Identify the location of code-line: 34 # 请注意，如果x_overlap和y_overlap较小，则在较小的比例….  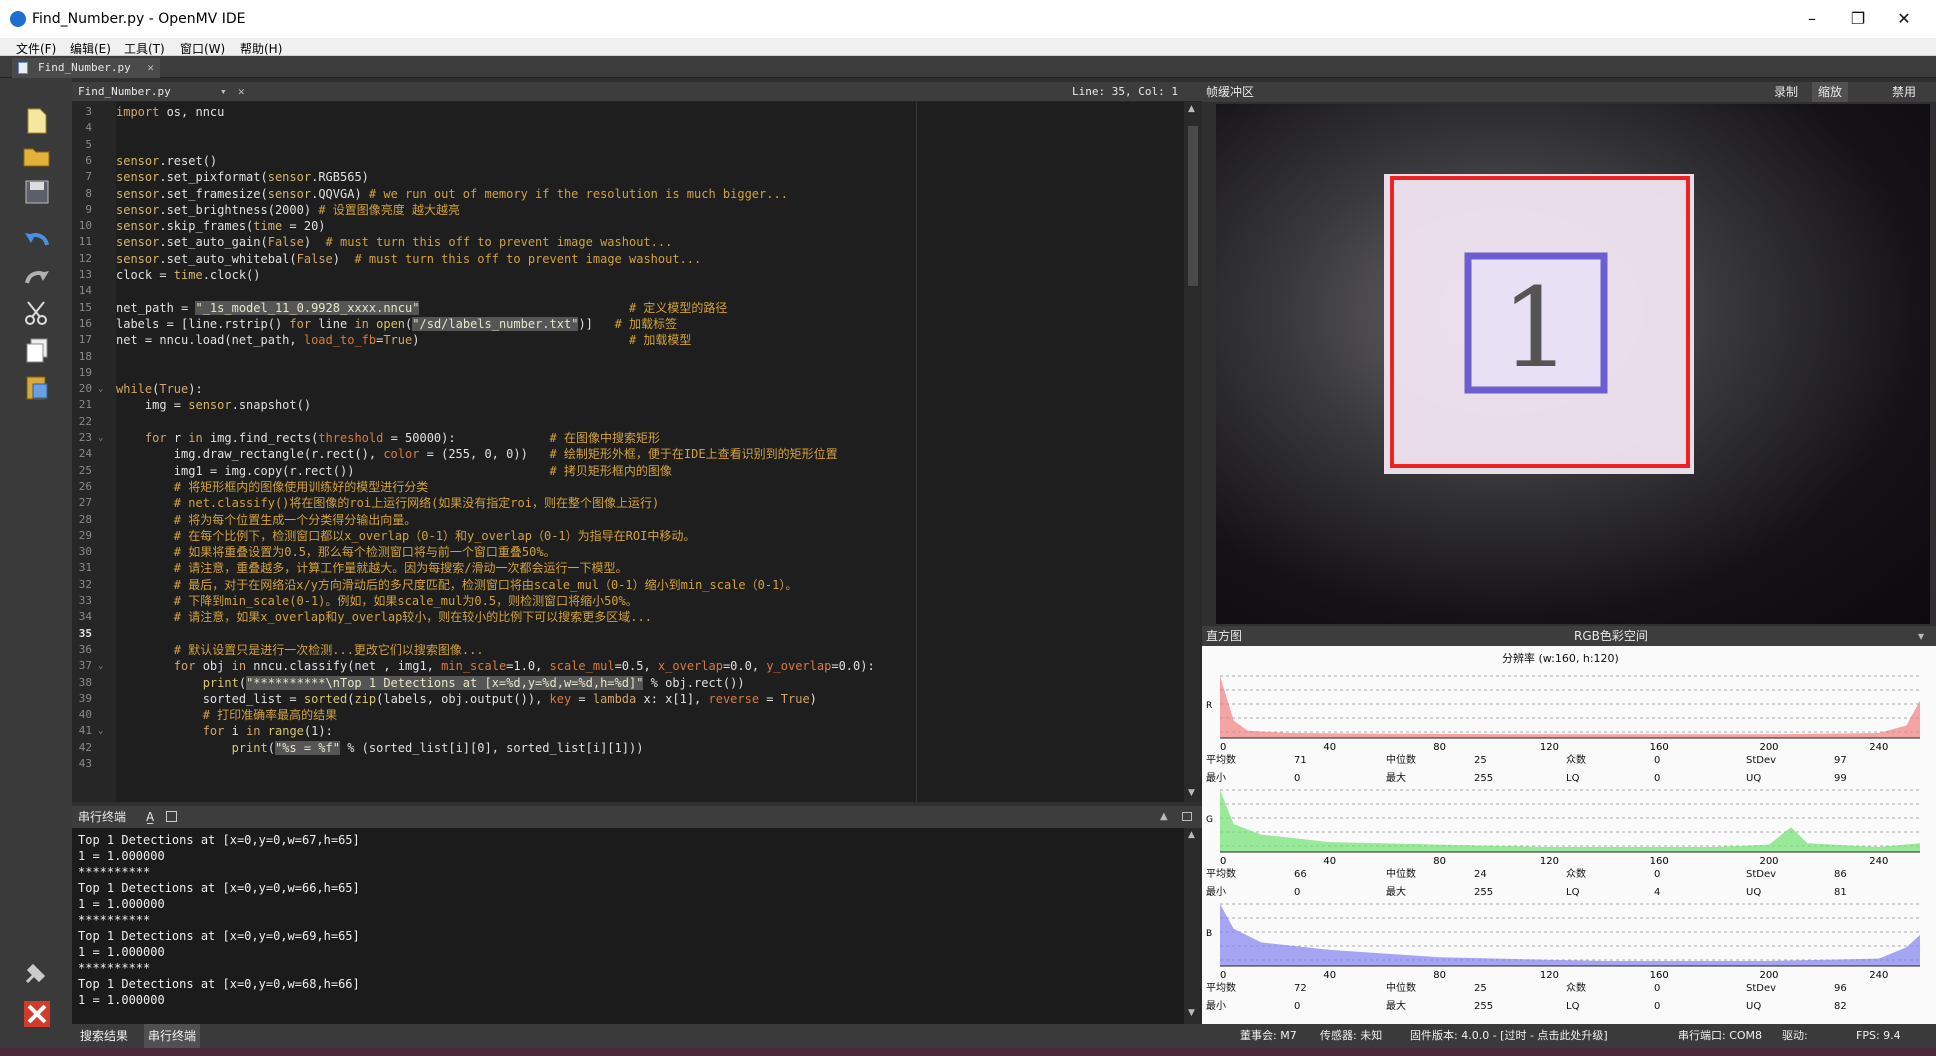
(628, 617).